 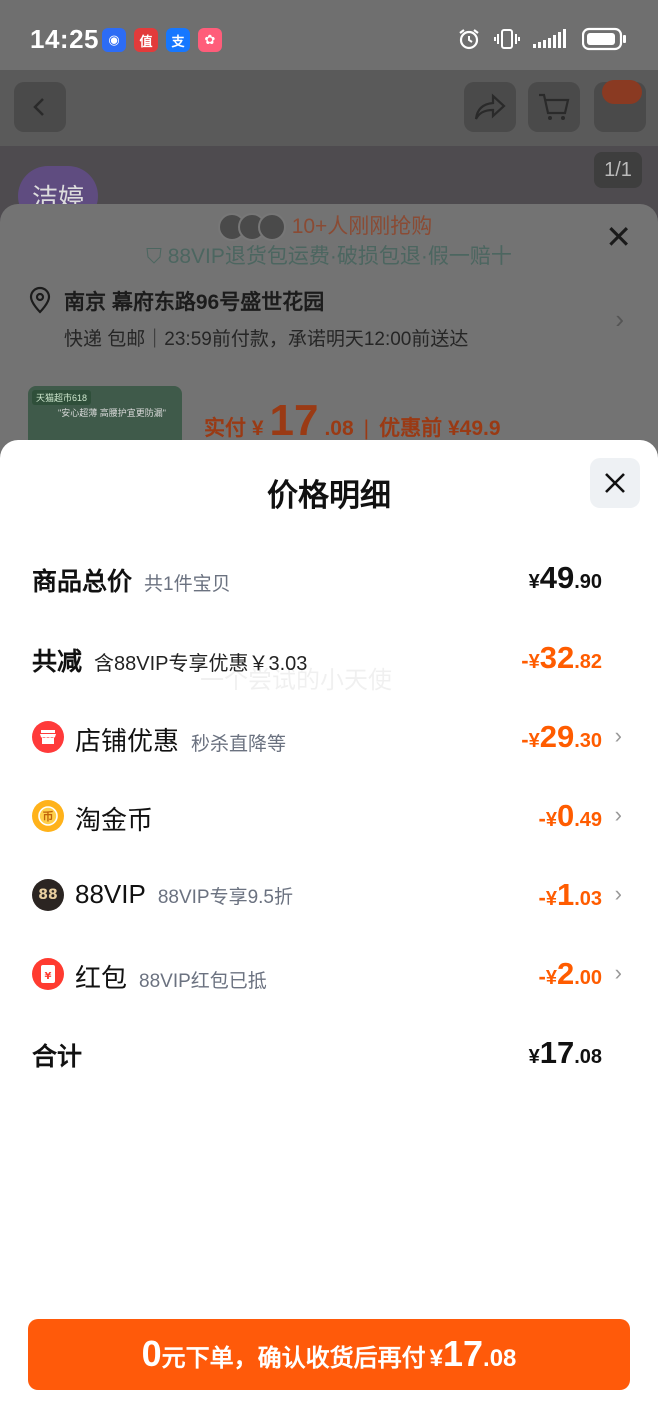 What do you see at coordinates (463, 1353) in the screenshot?
I see `cta-int: 17` at bounding box center [463, 1353].